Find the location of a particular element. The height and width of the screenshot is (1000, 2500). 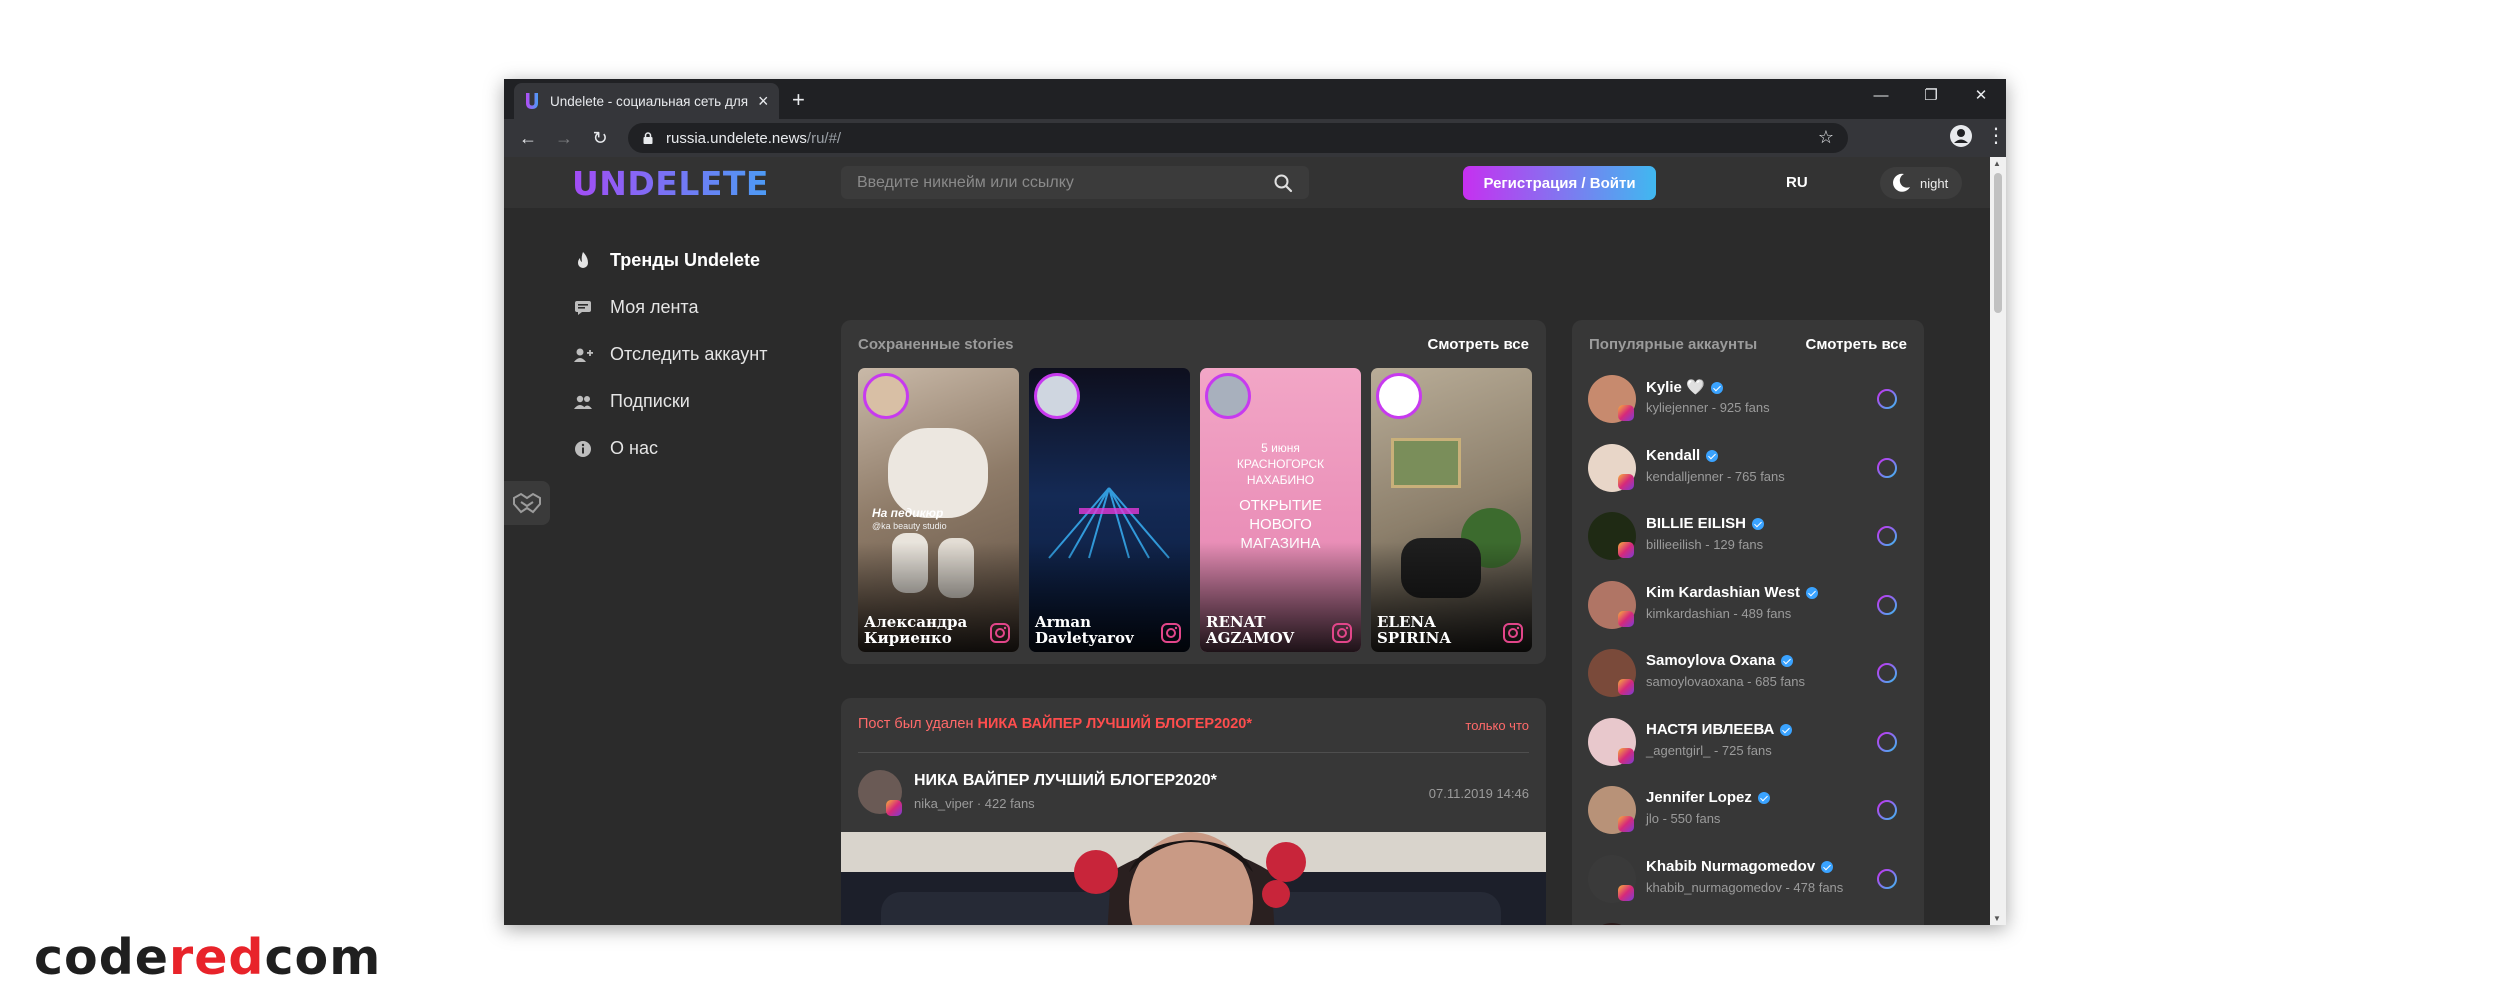

nav-item-subscriptions: Подписки is located at coordinates (670, 401).